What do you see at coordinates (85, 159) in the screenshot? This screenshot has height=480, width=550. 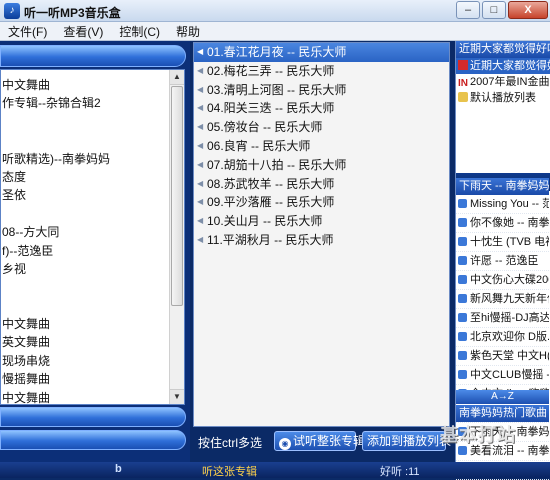 I see `album-list-item: 听歌精选)--南拳妈妈` at bounding box center [85, 159].